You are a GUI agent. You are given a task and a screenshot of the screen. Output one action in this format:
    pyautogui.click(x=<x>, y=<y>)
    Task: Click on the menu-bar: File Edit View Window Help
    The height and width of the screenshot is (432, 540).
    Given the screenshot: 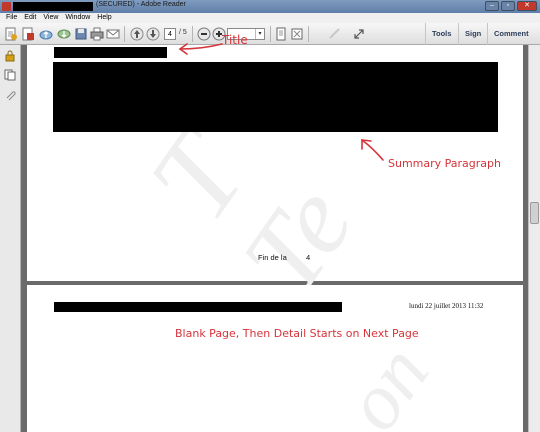 What is the action you would take?
    pyautogui.click(x=270, y=18)
    